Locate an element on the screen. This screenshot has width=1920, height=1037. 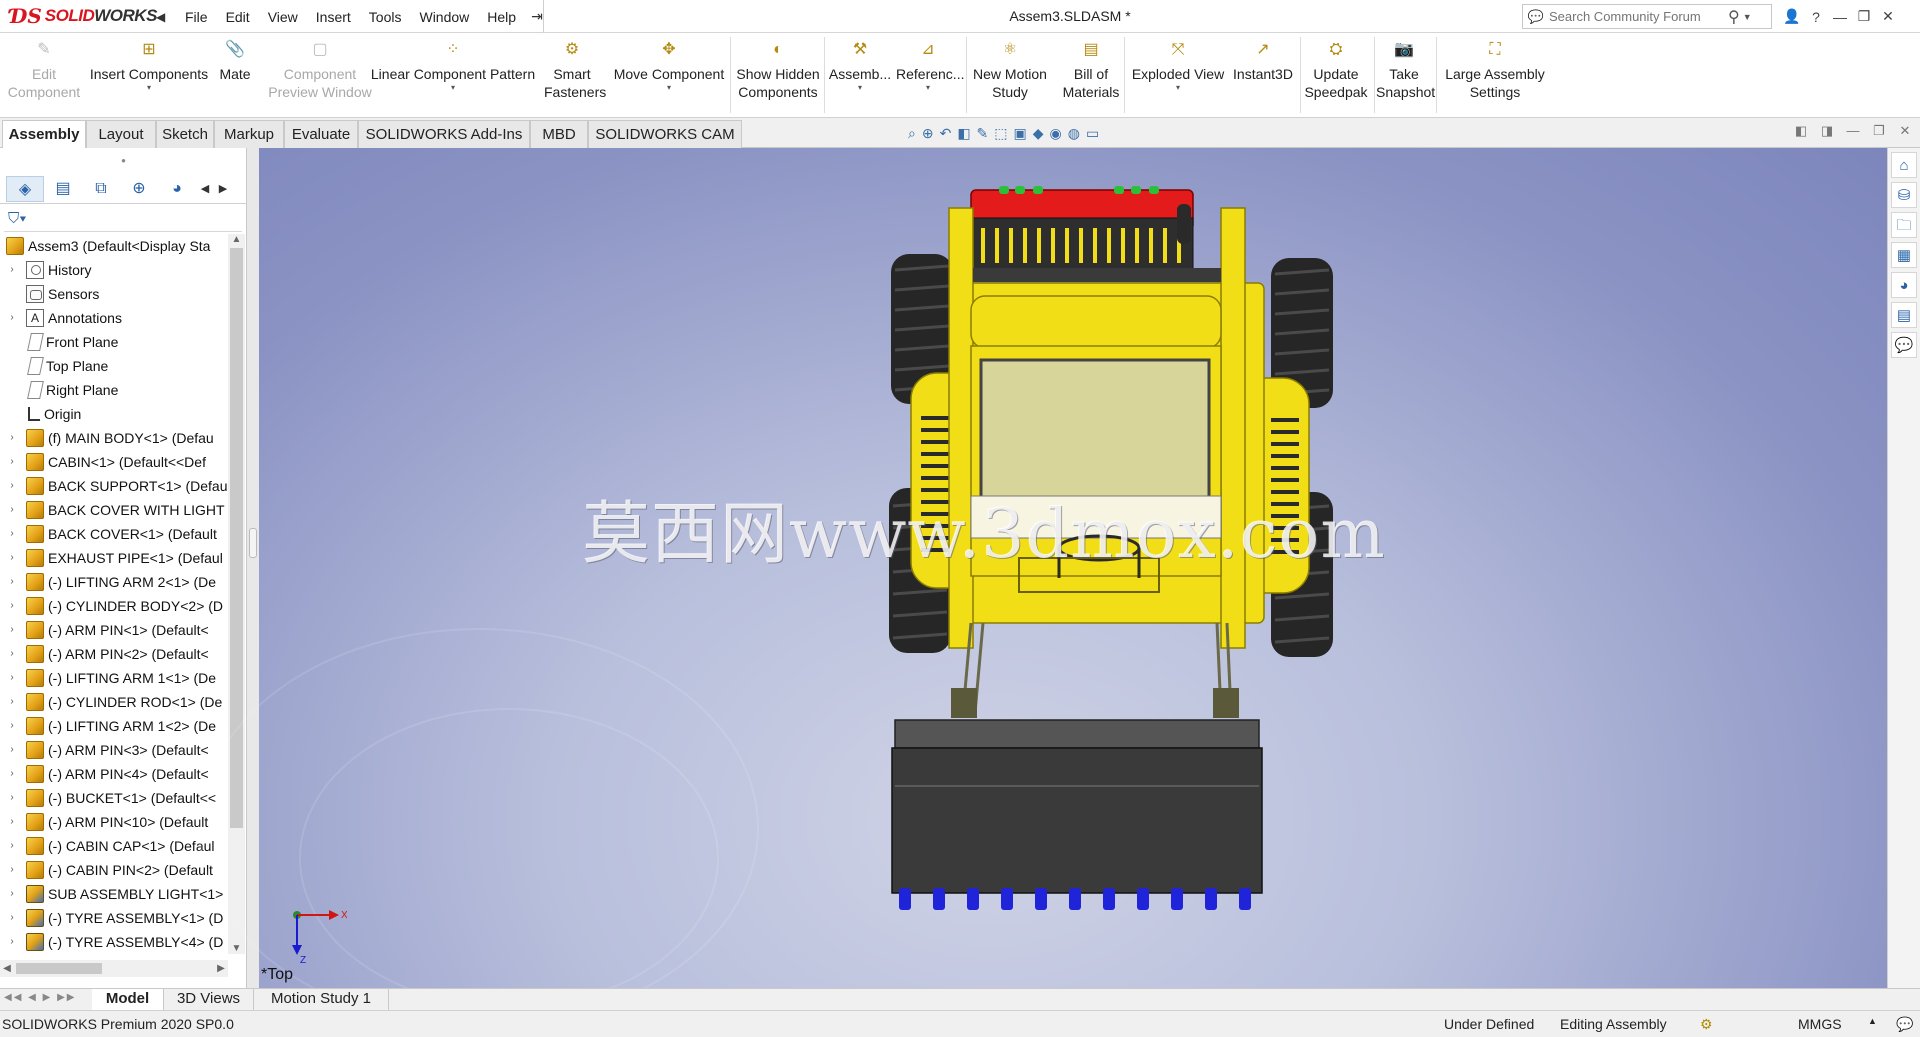
previous-view-icon: ↶ is located at coordinates (946, 133).